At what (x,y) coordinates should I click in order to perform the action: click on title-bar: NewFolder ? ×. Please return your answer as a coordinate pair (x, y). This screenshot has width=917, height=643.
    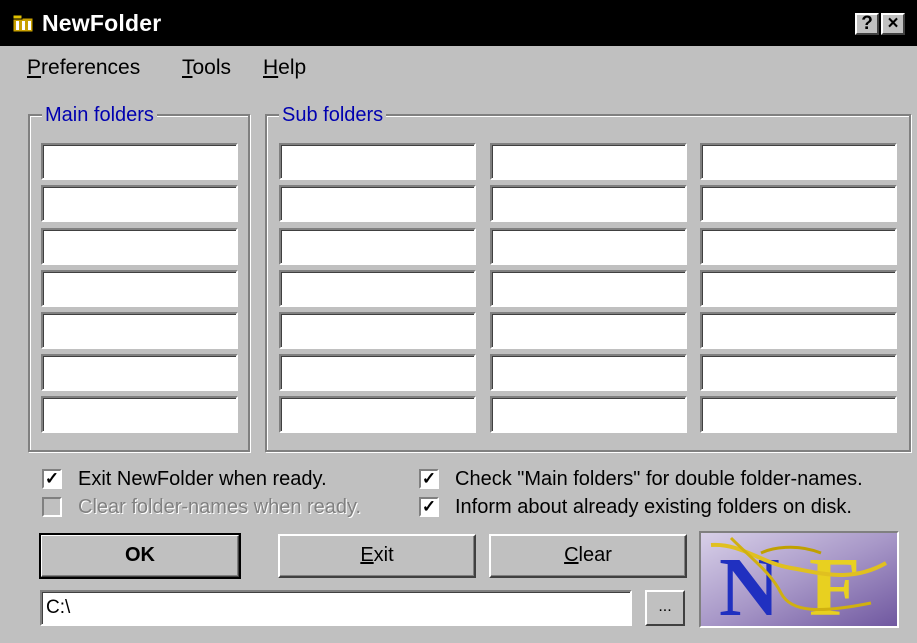
    Looking at the image, I should click on (458, 23).